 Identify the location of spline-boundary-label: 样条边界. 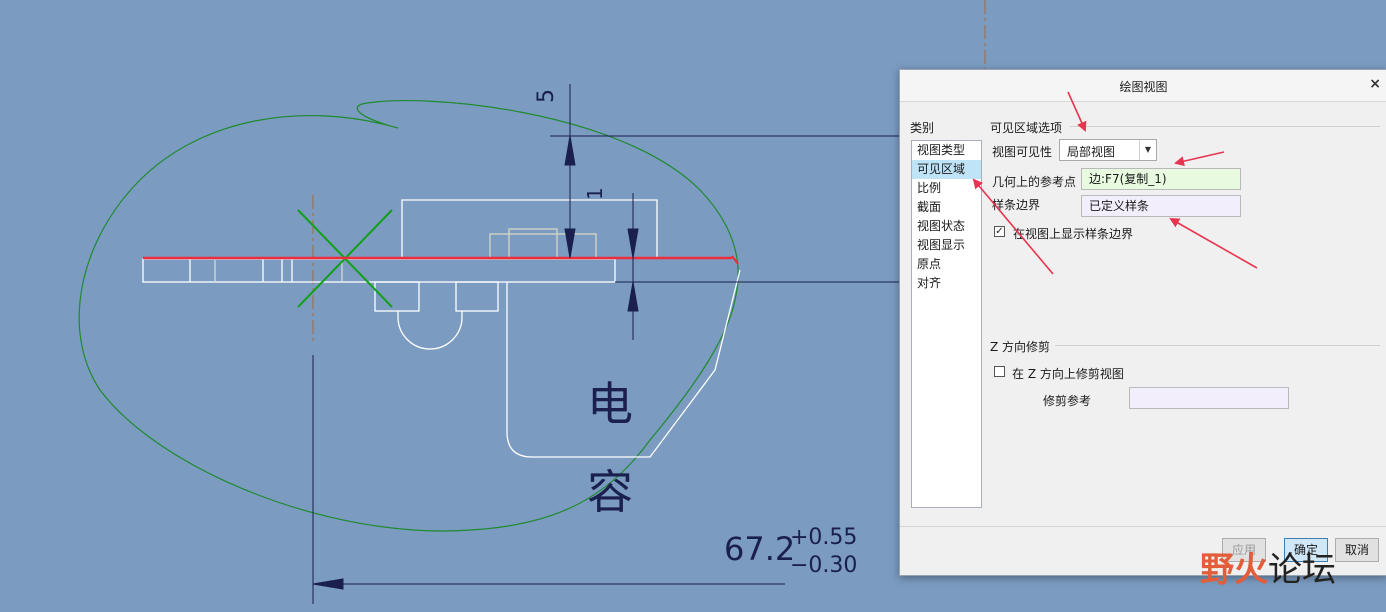
(1016, 205).